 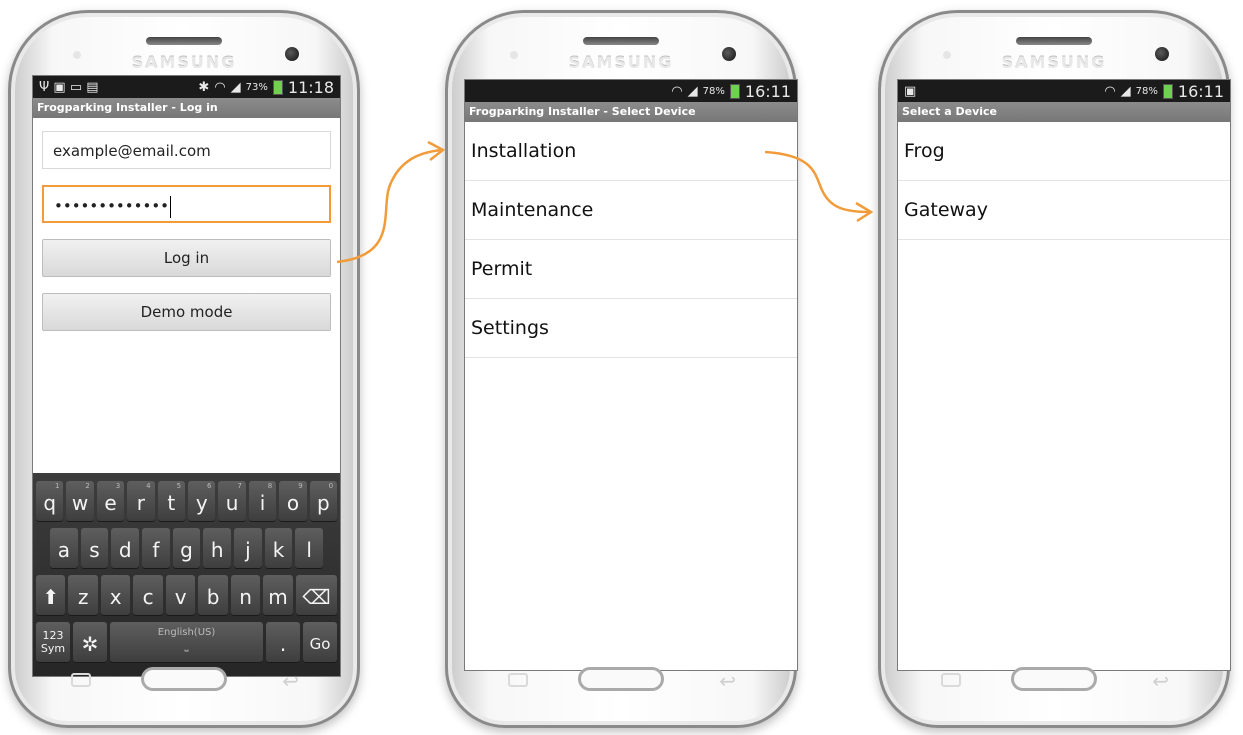 I want to click on flow-arrows, so click(x=605, y=202).